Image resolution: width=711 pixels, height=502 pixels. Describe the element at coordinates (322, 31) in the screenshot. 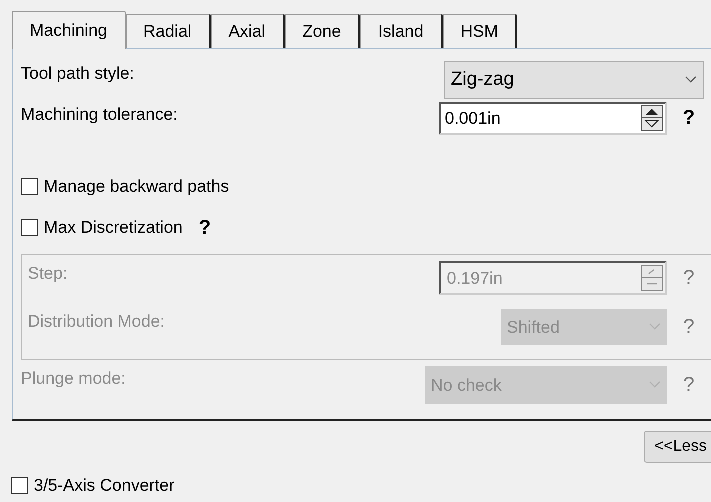

I see `tab: Zone` at that location.